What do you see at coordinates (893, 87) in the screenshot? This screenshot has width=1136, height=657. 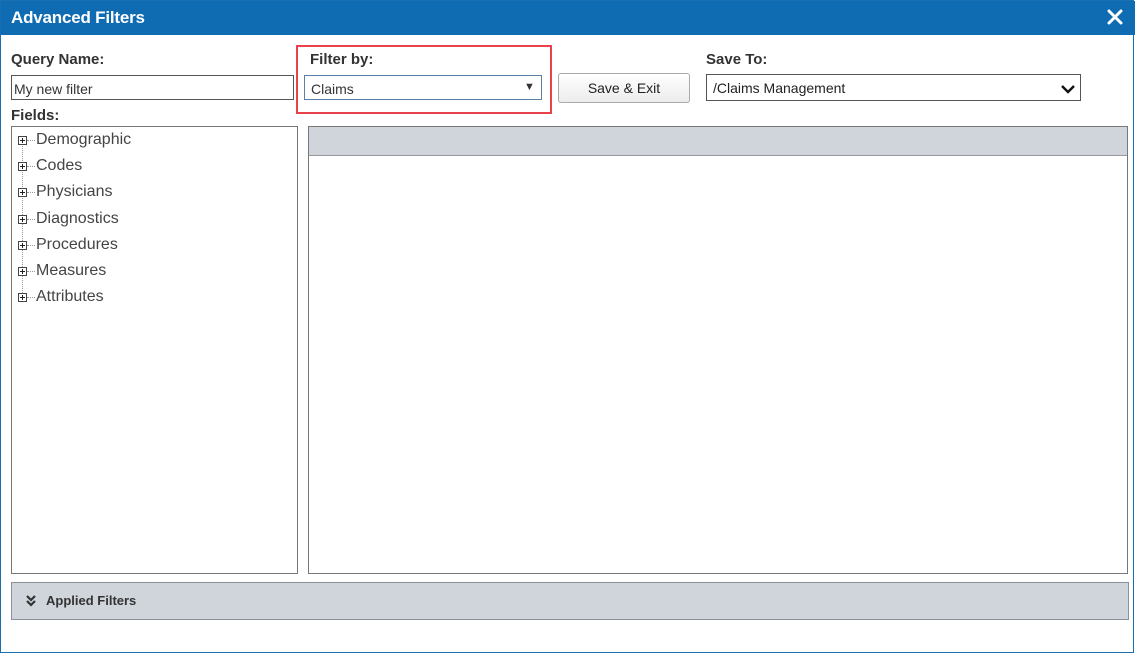 I see `save-to-select: /Claims Management` at bounding box center [893, 87].